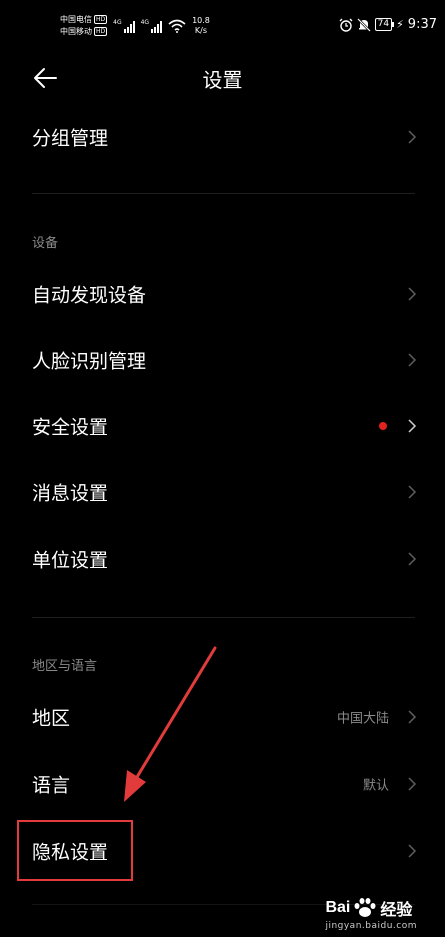 This screenshot has height=937, width=445. I want to click on page-title: 设置, so click(222, 80).